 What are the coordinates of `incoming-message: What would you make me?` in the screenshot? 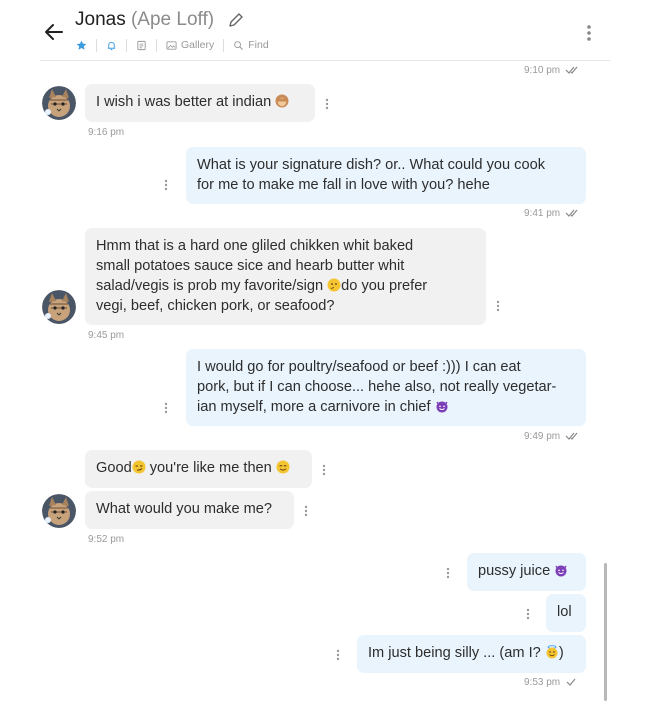 It's located at (189, 510).